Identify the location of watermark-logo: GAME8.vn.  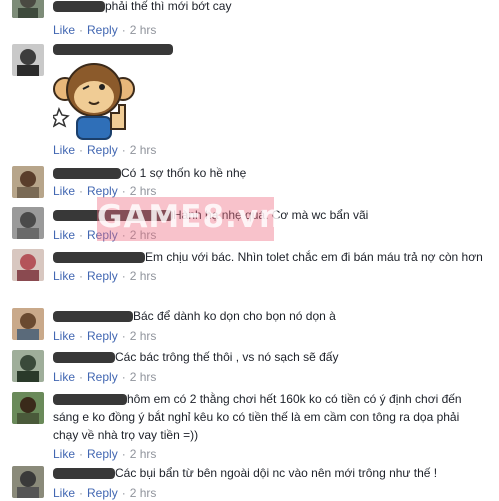
(190, 219).